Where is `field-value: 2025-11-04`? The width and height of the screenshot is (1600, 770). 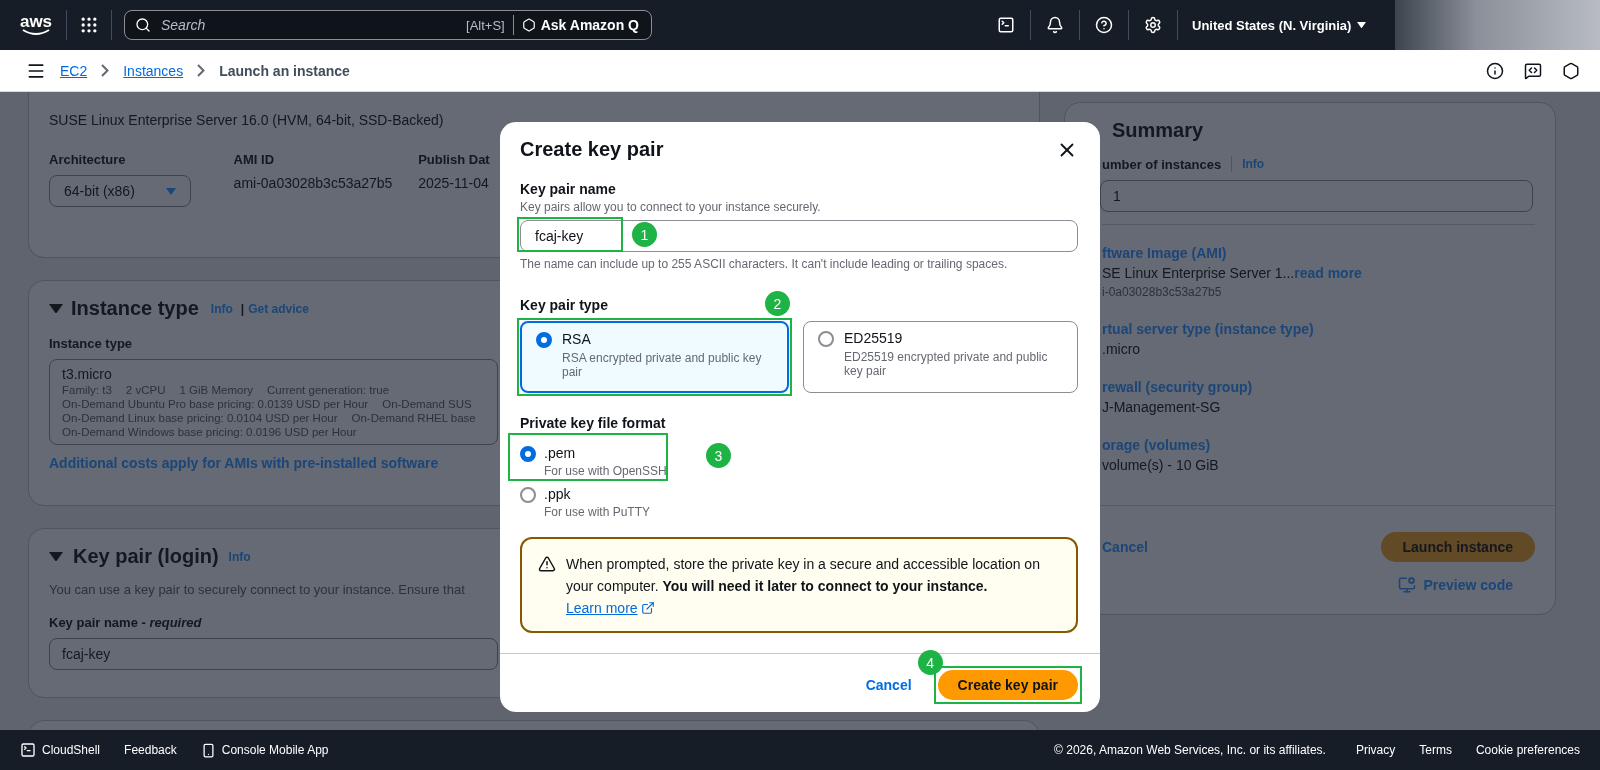
field-value: 2025-11-04 is located at coordinates (454, 183).